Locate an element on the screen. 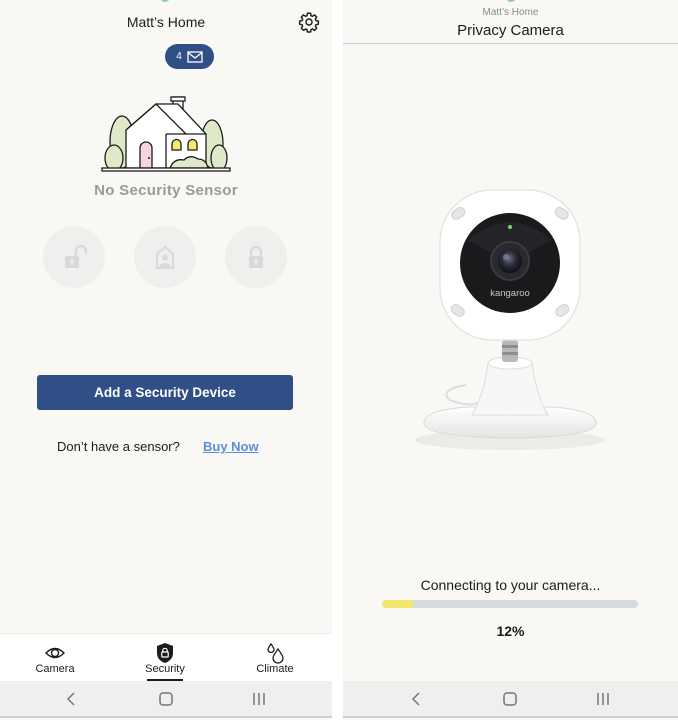 This screenshot has width=678, height=720. house-illustration is located at coordinates (166, 134).